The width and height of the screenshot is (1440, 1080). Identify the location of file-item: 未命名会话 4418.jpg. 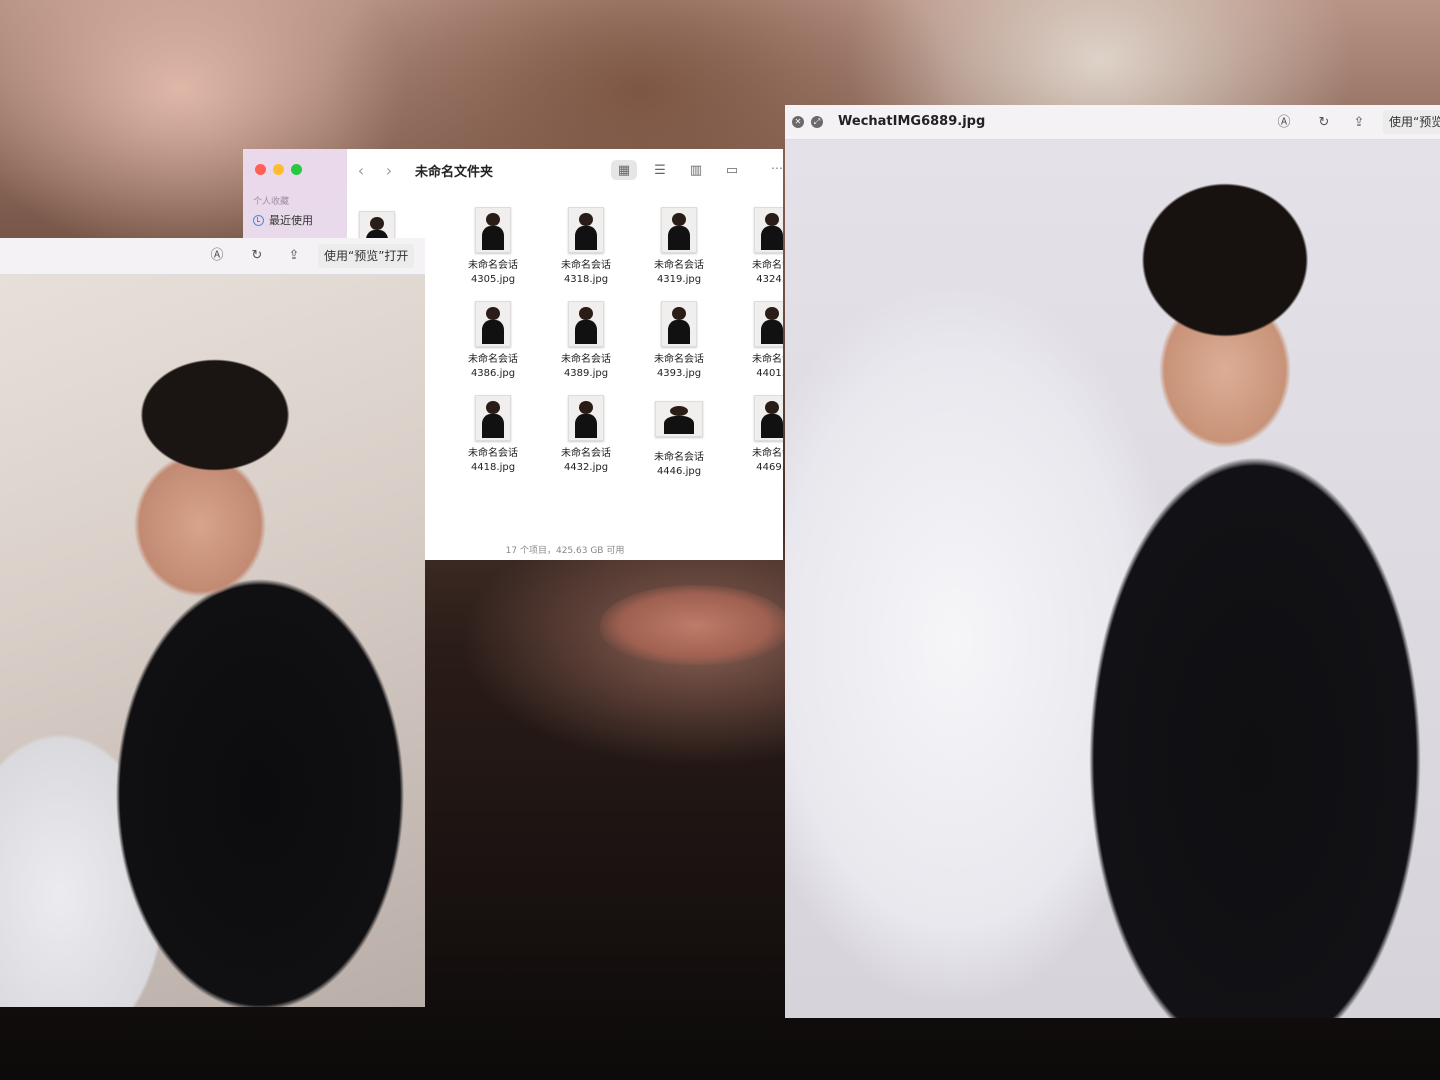
(493, 435).